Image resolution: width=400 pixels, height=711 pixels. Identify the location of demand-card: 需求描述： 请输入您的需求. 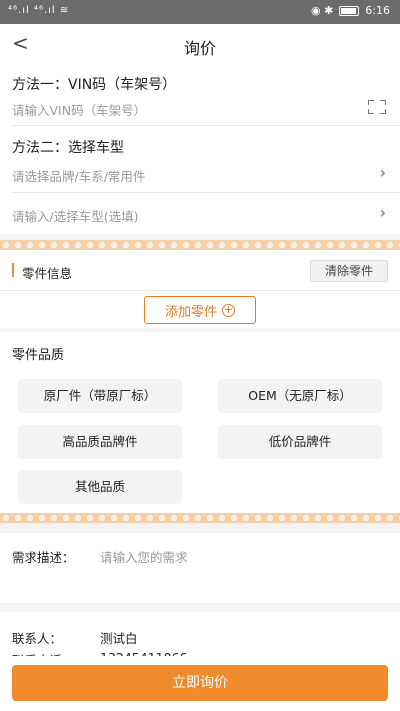
(200, 568).